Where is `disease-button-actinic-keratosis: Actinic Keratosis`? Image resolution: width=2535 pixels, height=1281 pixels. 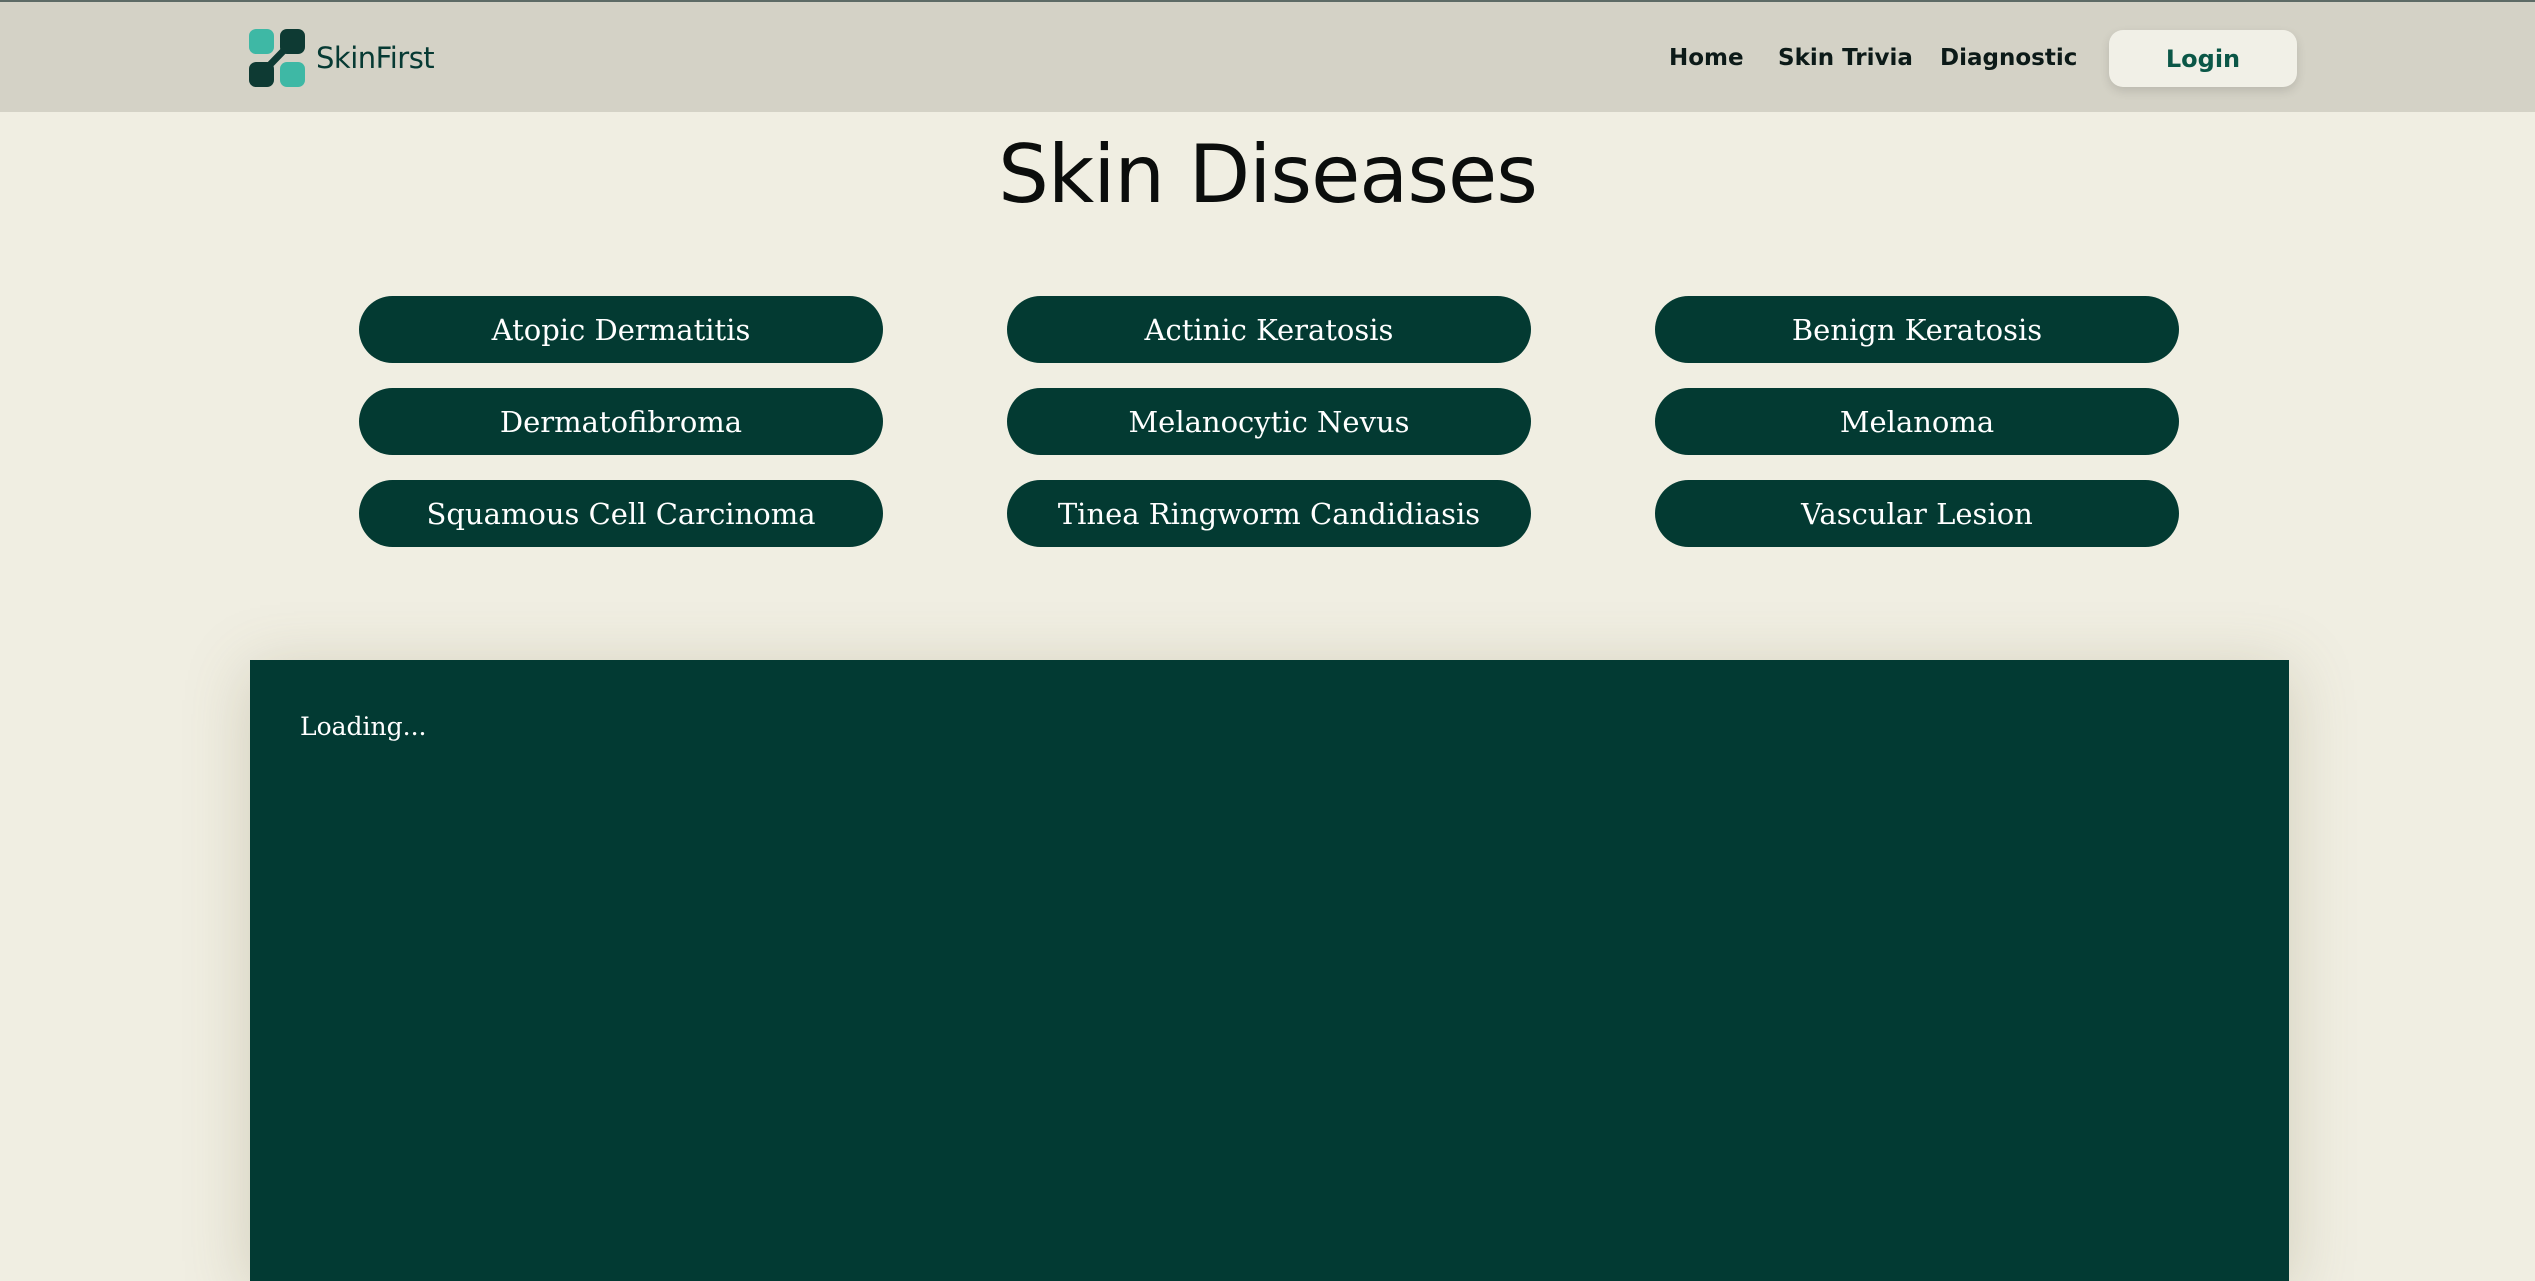
disease-button-actinic-keratosis: Actinic Keratosis is located at coordinates (1269, 329).